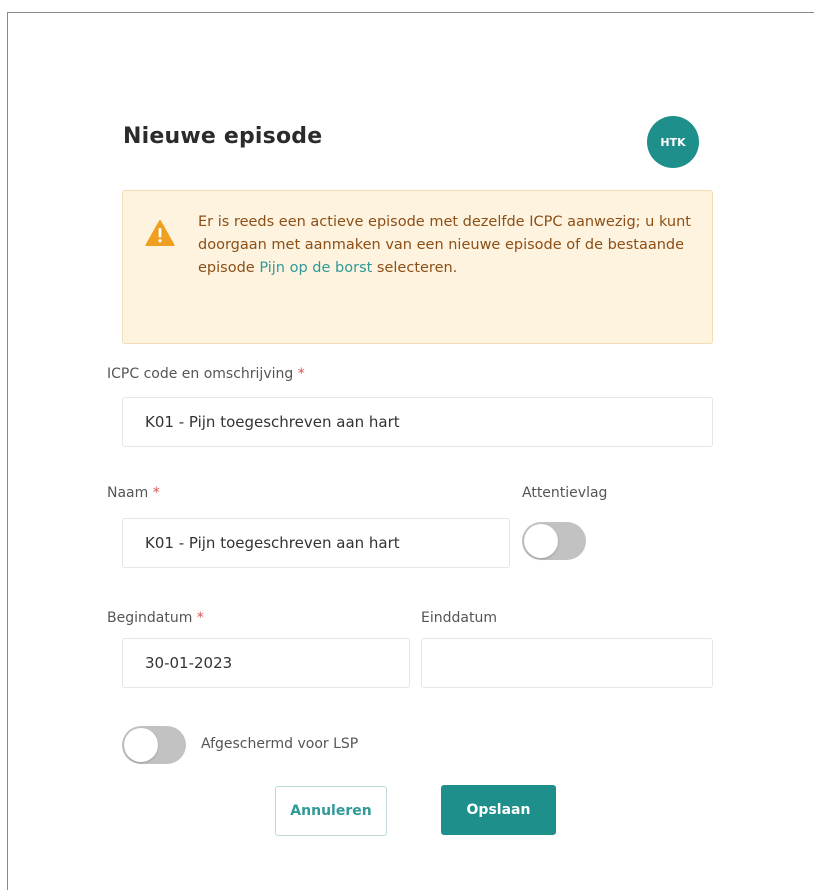  I want to click on alert-text-after-link: selecteren., so click(415, 268).